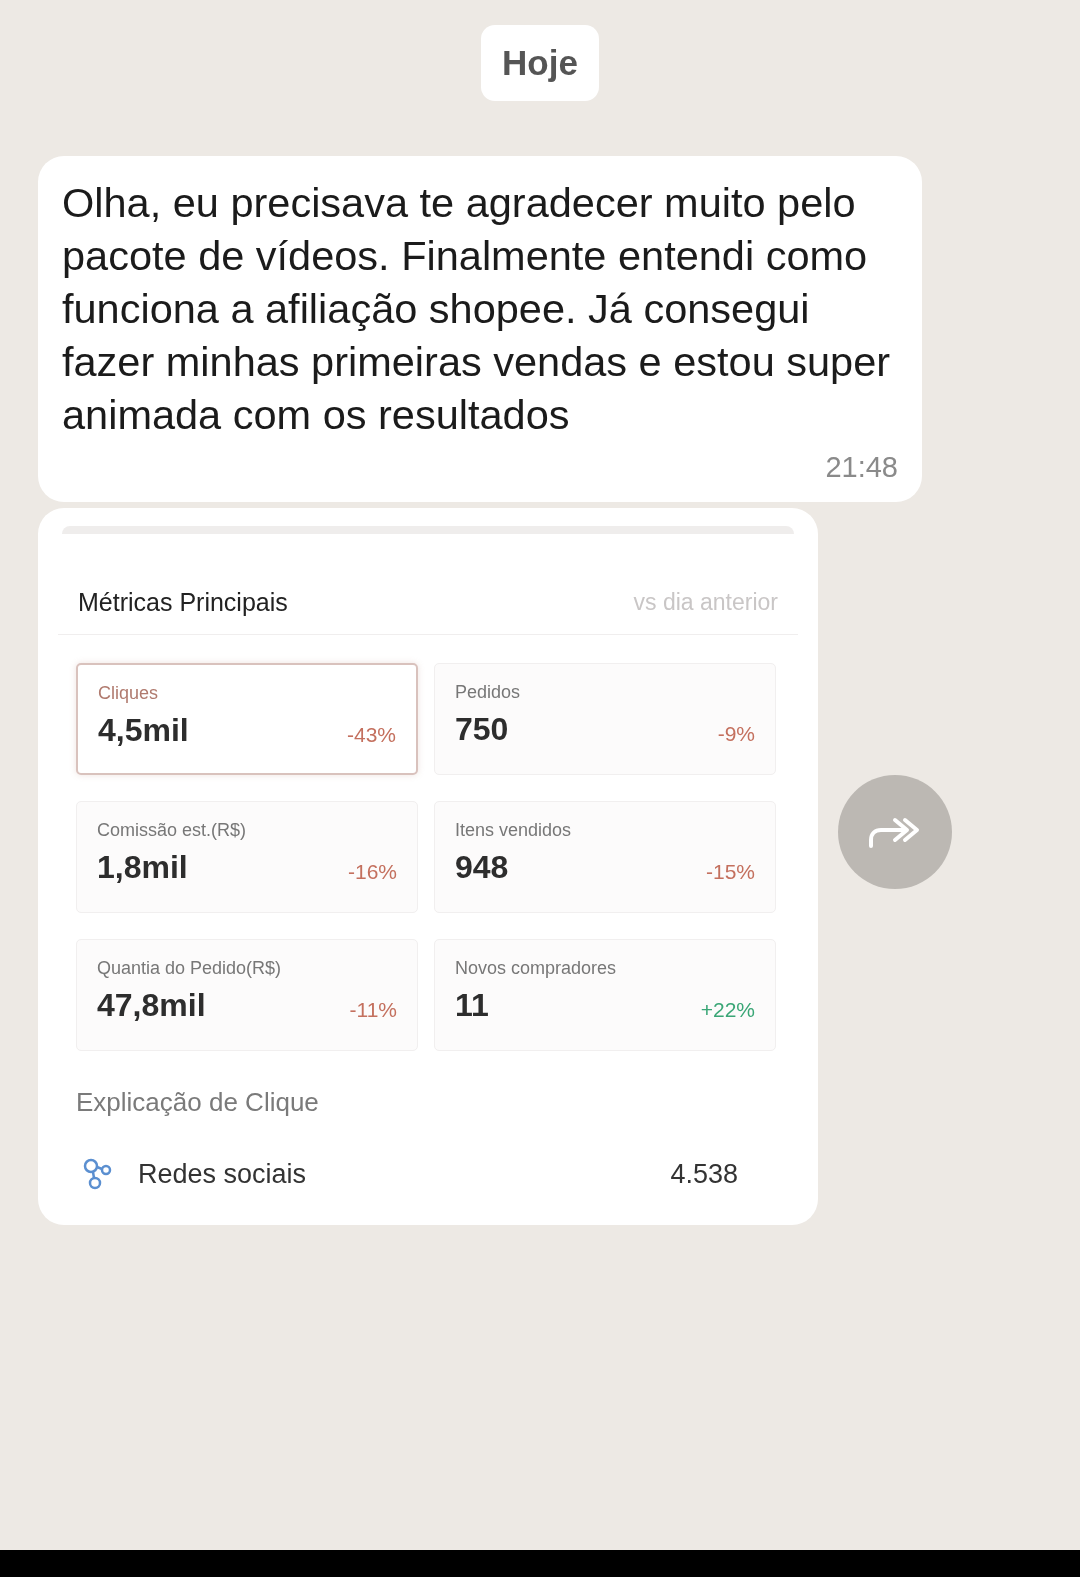 The width and height of the screenshot is (1080, 1577). What do you see at coordinates (151, 1005) in the screenshot?
I see `metric-value: 47,8mil` at bounding box center [151, 1005].